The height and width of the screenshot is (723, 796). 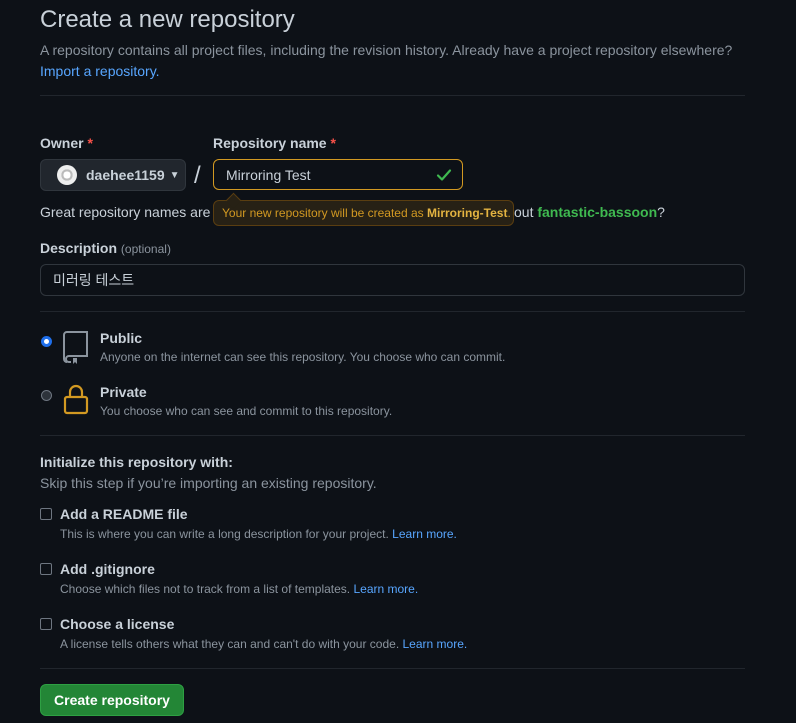 What do you see at coordinates (435, 644) in the screenshot?
I see `license-learn-more-link: Learn more.` at bounding box center [435, 644].